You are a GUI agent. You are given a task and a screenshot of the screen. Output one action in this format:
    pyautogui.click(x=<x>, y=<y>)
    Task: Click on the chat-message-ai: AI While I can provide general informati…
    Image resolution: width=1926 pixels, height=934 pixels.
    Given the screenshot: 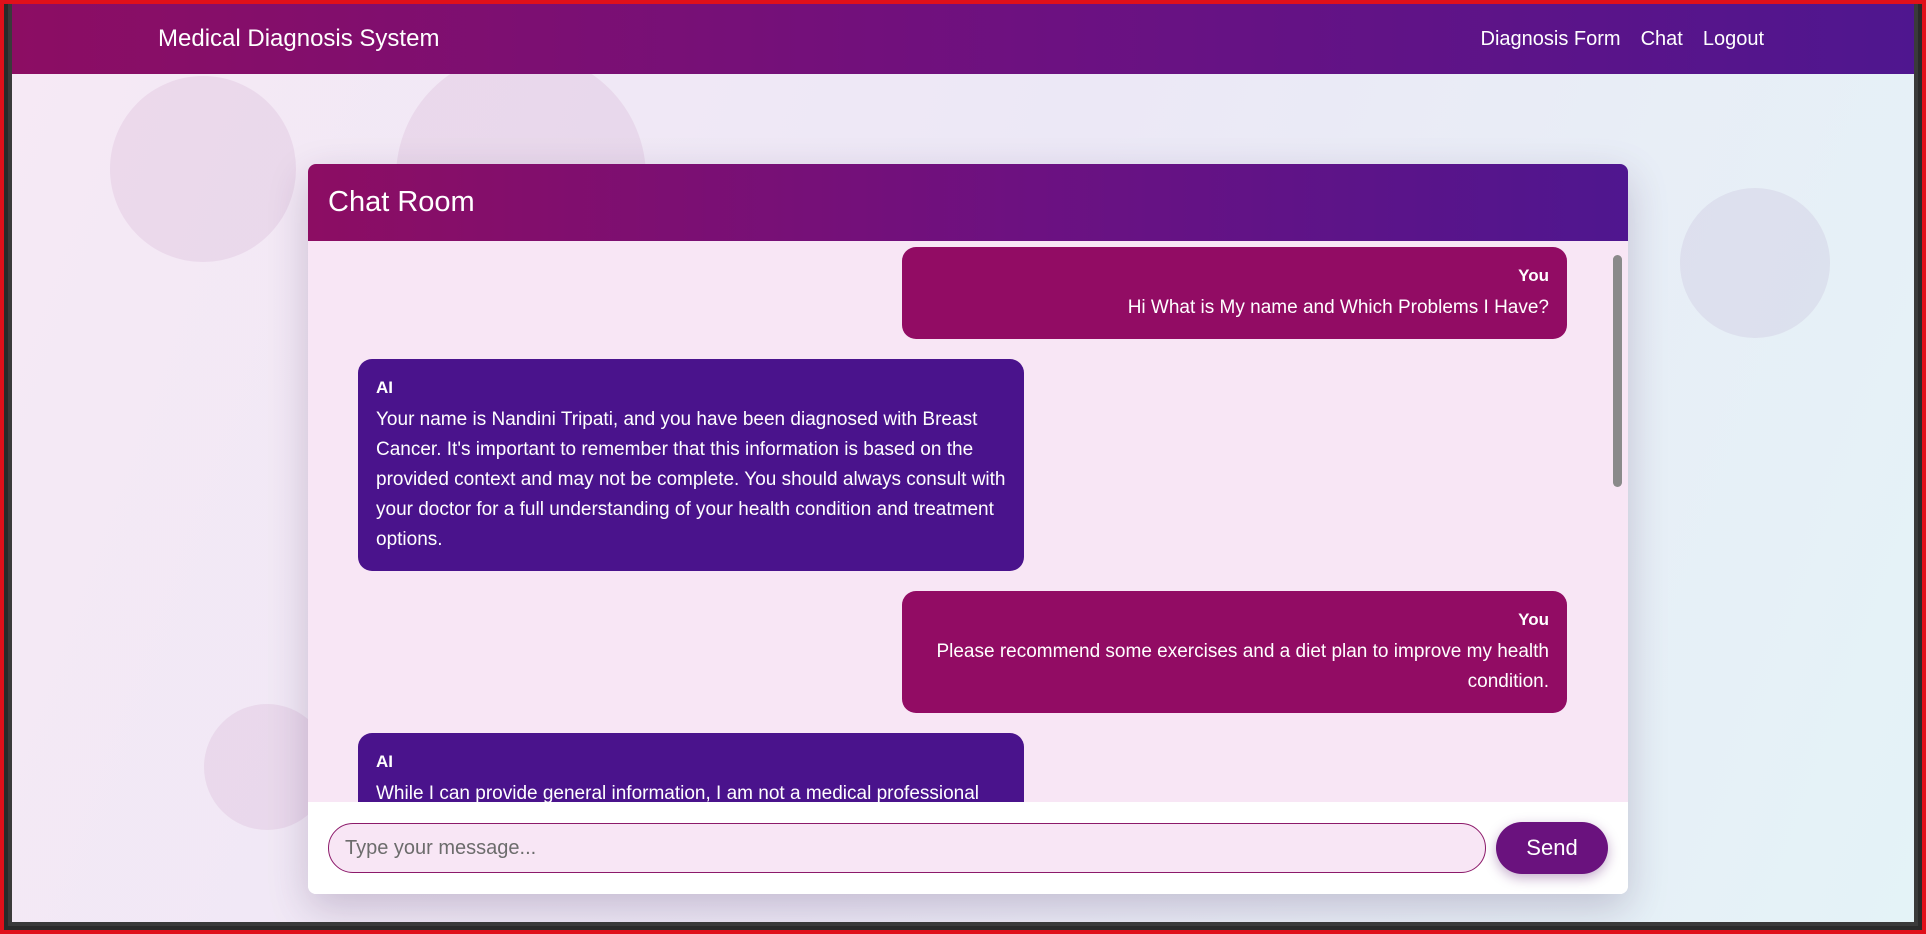 What is the action you would take?
    pyautogui.click(x=691, y=767)
    